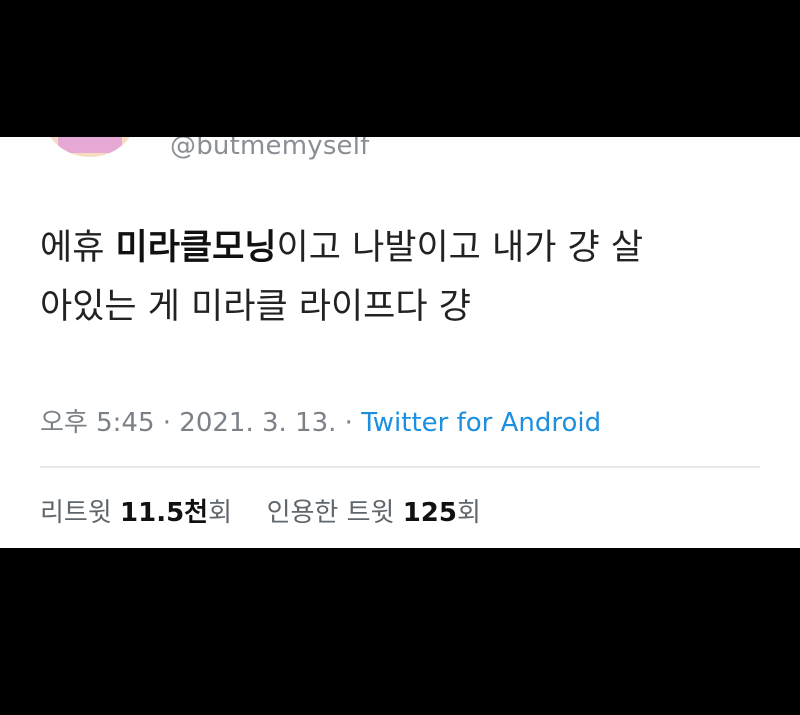  I want to click on retweet-count: 11.5천, so click(164, 513).